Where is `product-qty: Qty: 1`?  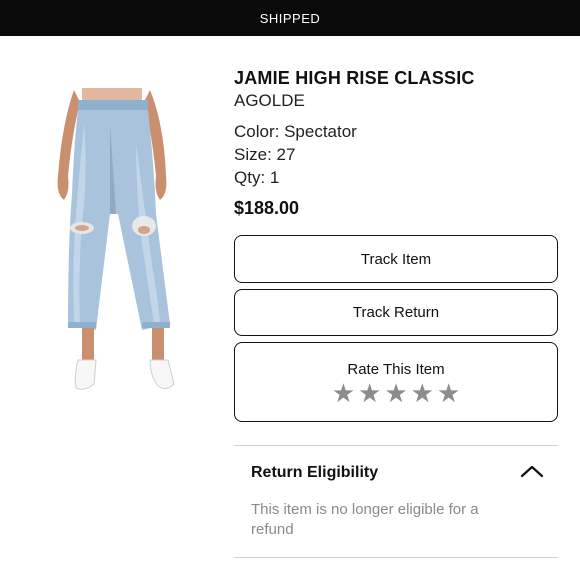 product-qty: Qty: 1 is located at coordinates (257, 177).